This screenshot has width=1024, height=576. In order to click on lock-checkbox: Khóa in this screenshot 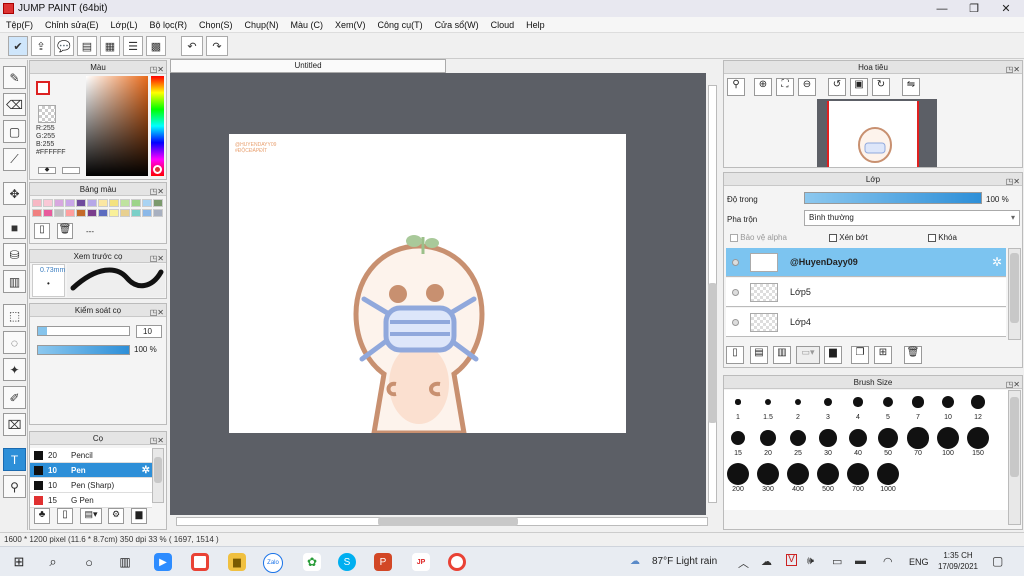, I will do `click(942, 237)`.